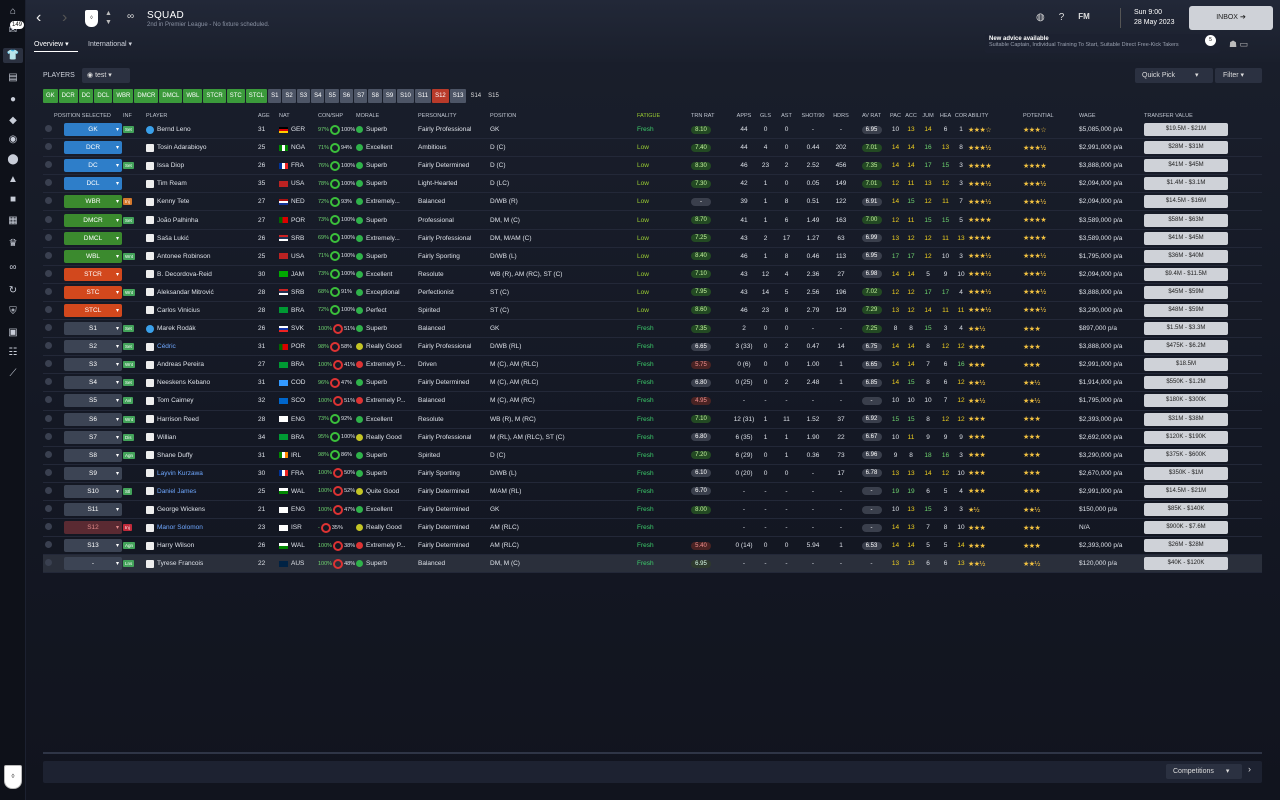 This screenshot has width=1280, height=800. I want to click on competitions-button: Competitions ▾, so click(1204, 771).